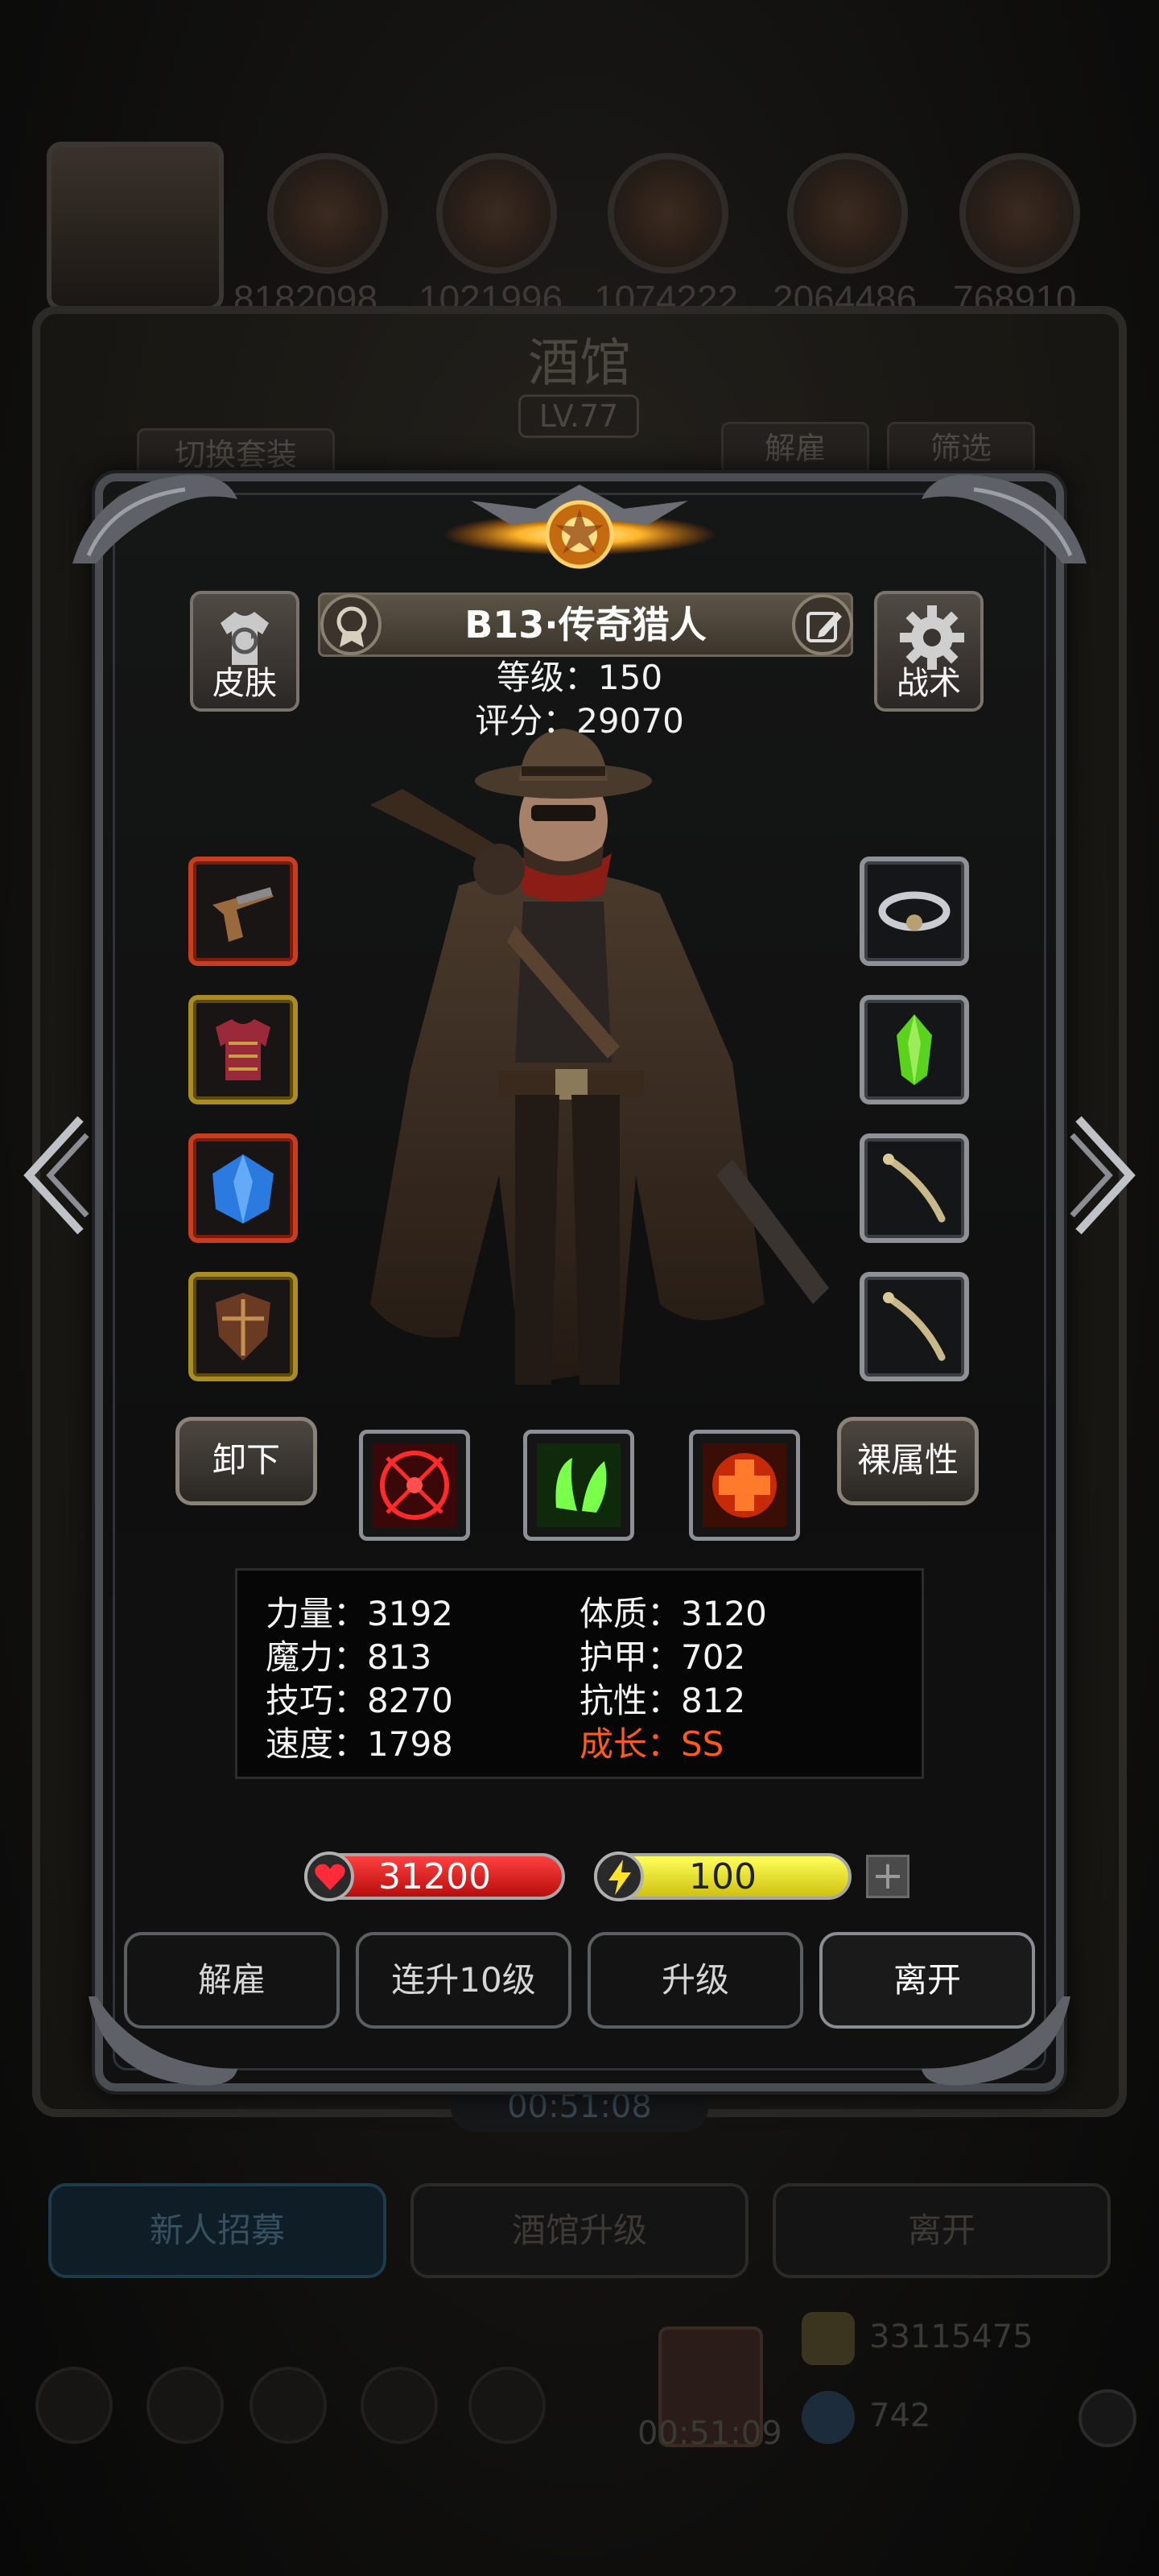  I want to click on bg-gem-icon, so click(828, 2417).